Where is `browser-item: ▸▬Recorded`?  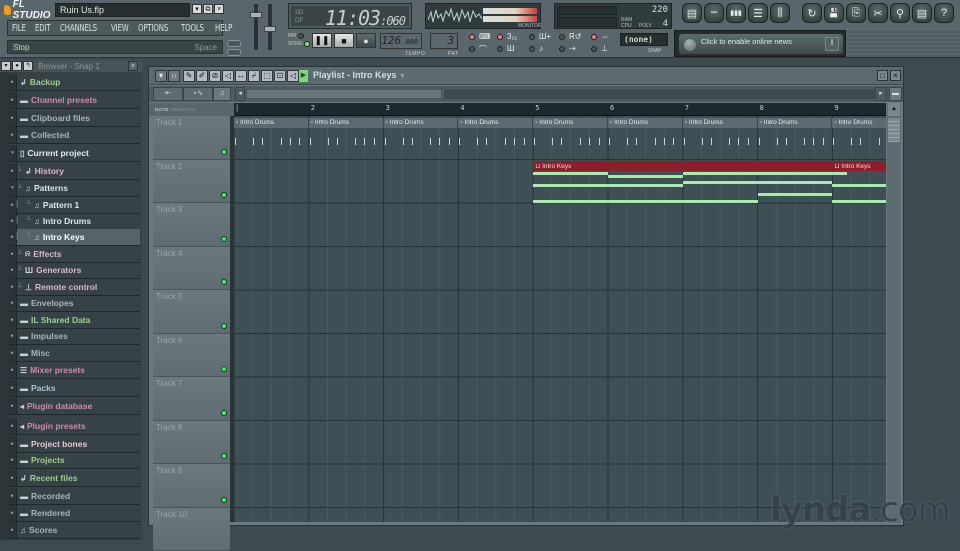
browser-item: ▸▬Recorded is located at coordinates (74, 496).